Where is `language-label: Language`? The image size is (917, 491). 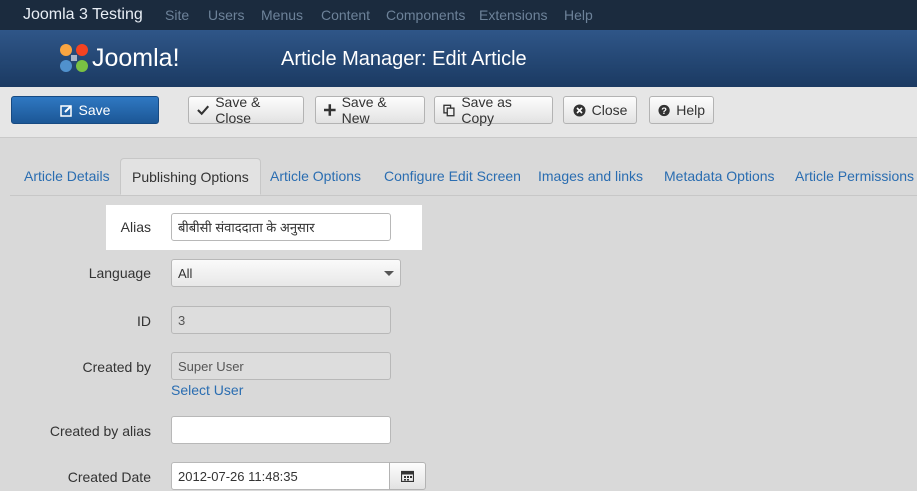
language-label: Language is located at coordinates (119, 273).